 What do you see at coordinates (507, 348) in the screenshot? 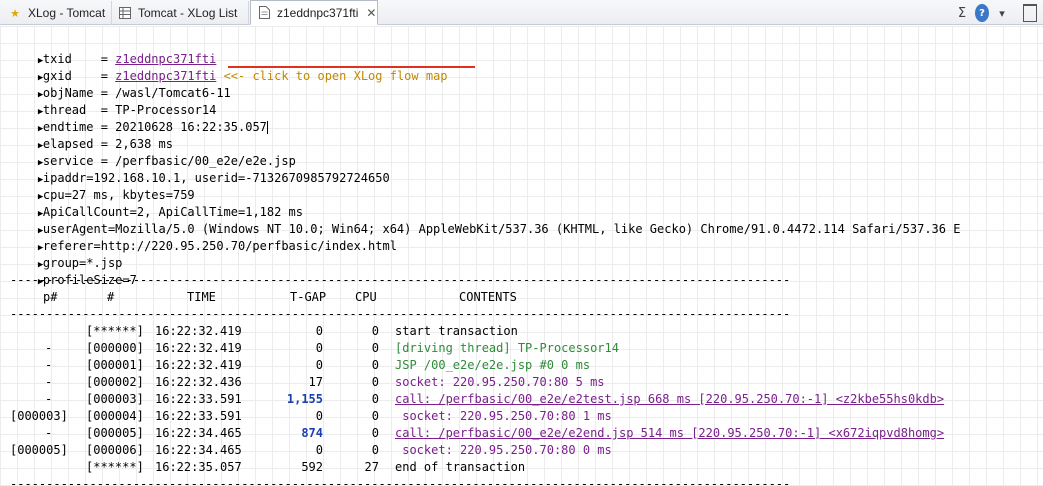
I see `contents-cell: [driving thread] TP-Processor14` at bounding box center [507, 348].